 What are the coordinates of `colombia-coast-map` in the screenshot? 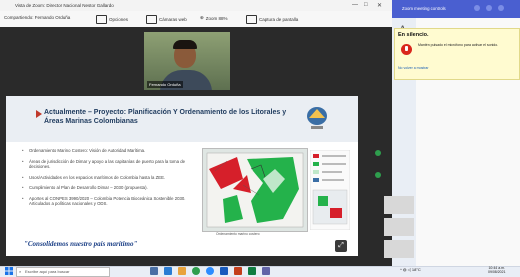 It's located at (255, 190).